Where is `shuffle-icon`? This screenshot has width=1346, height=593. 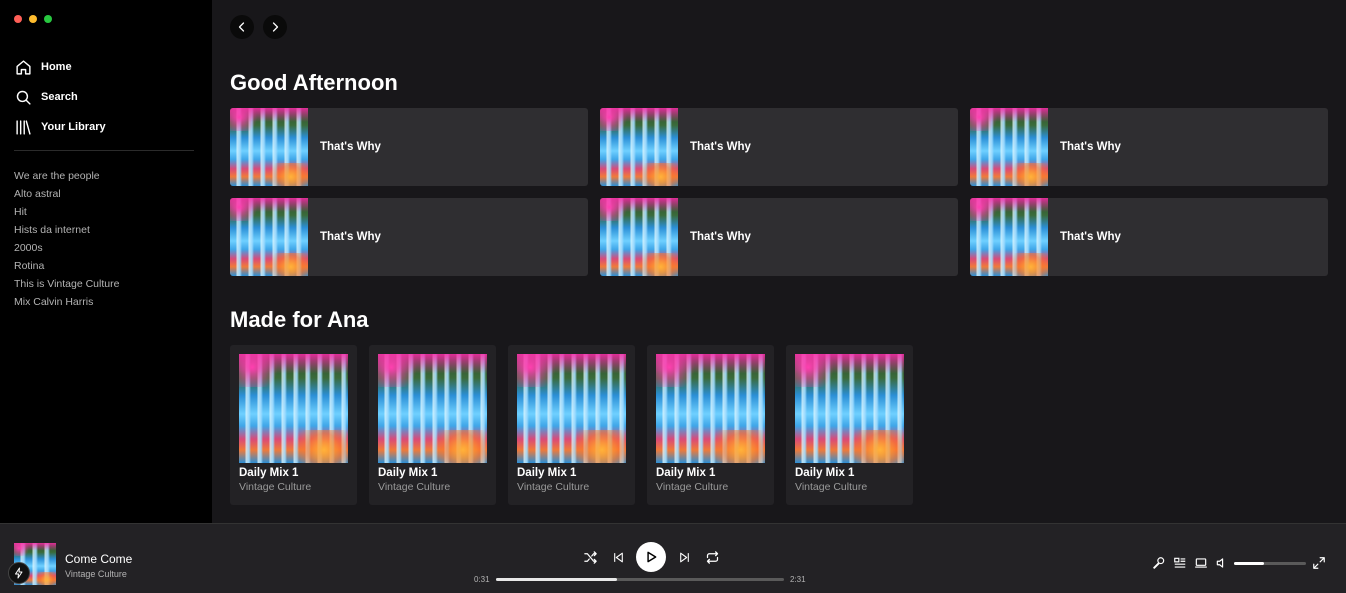
shuffle-icon is located at coordinates (590, 557).